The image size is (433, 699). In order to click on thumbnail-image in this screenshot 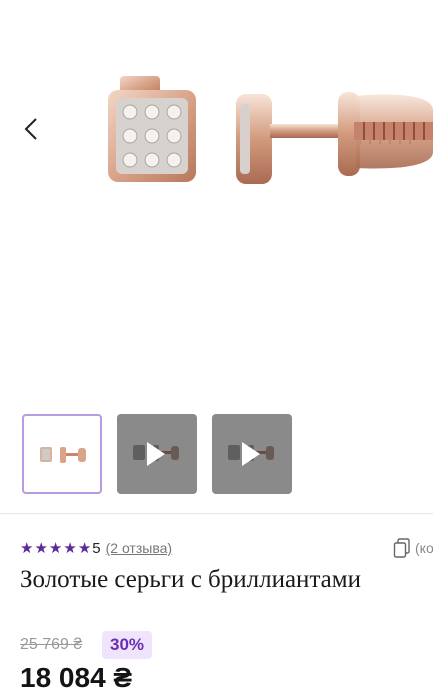, I will do `click(62, 454)`.